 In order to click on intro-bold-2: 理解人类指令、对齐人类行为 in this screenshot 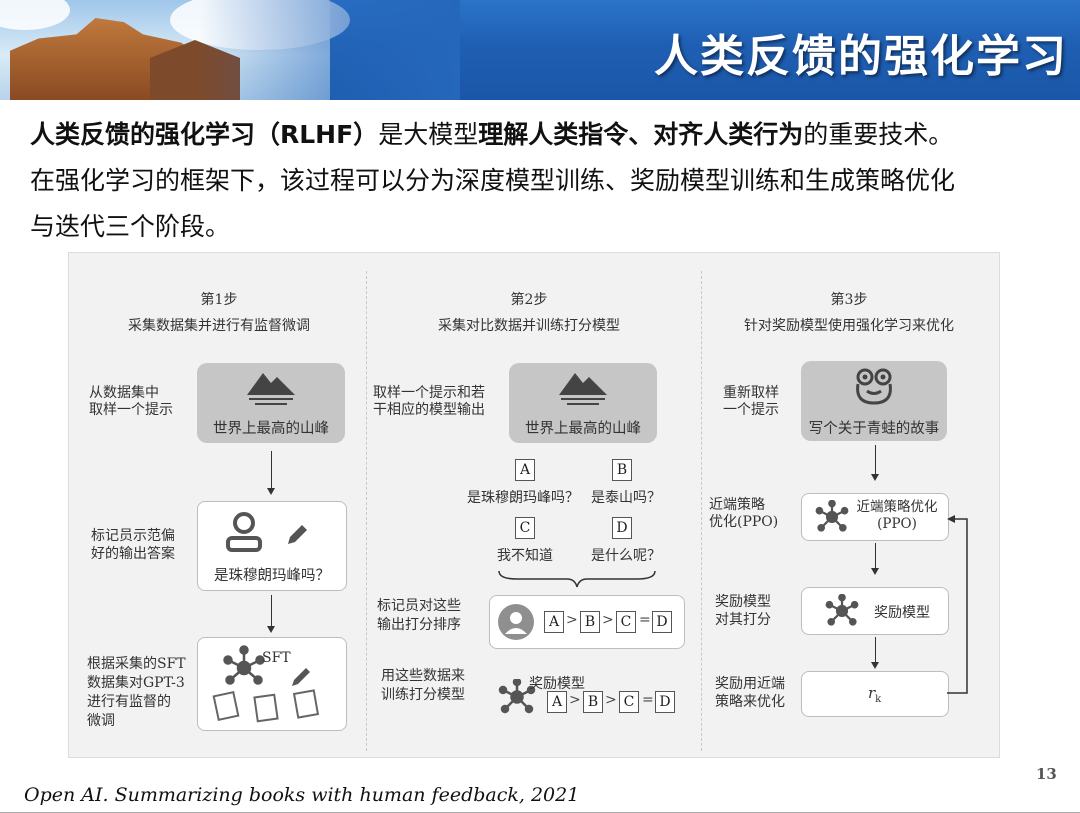, I will do `click(641, 134)`.